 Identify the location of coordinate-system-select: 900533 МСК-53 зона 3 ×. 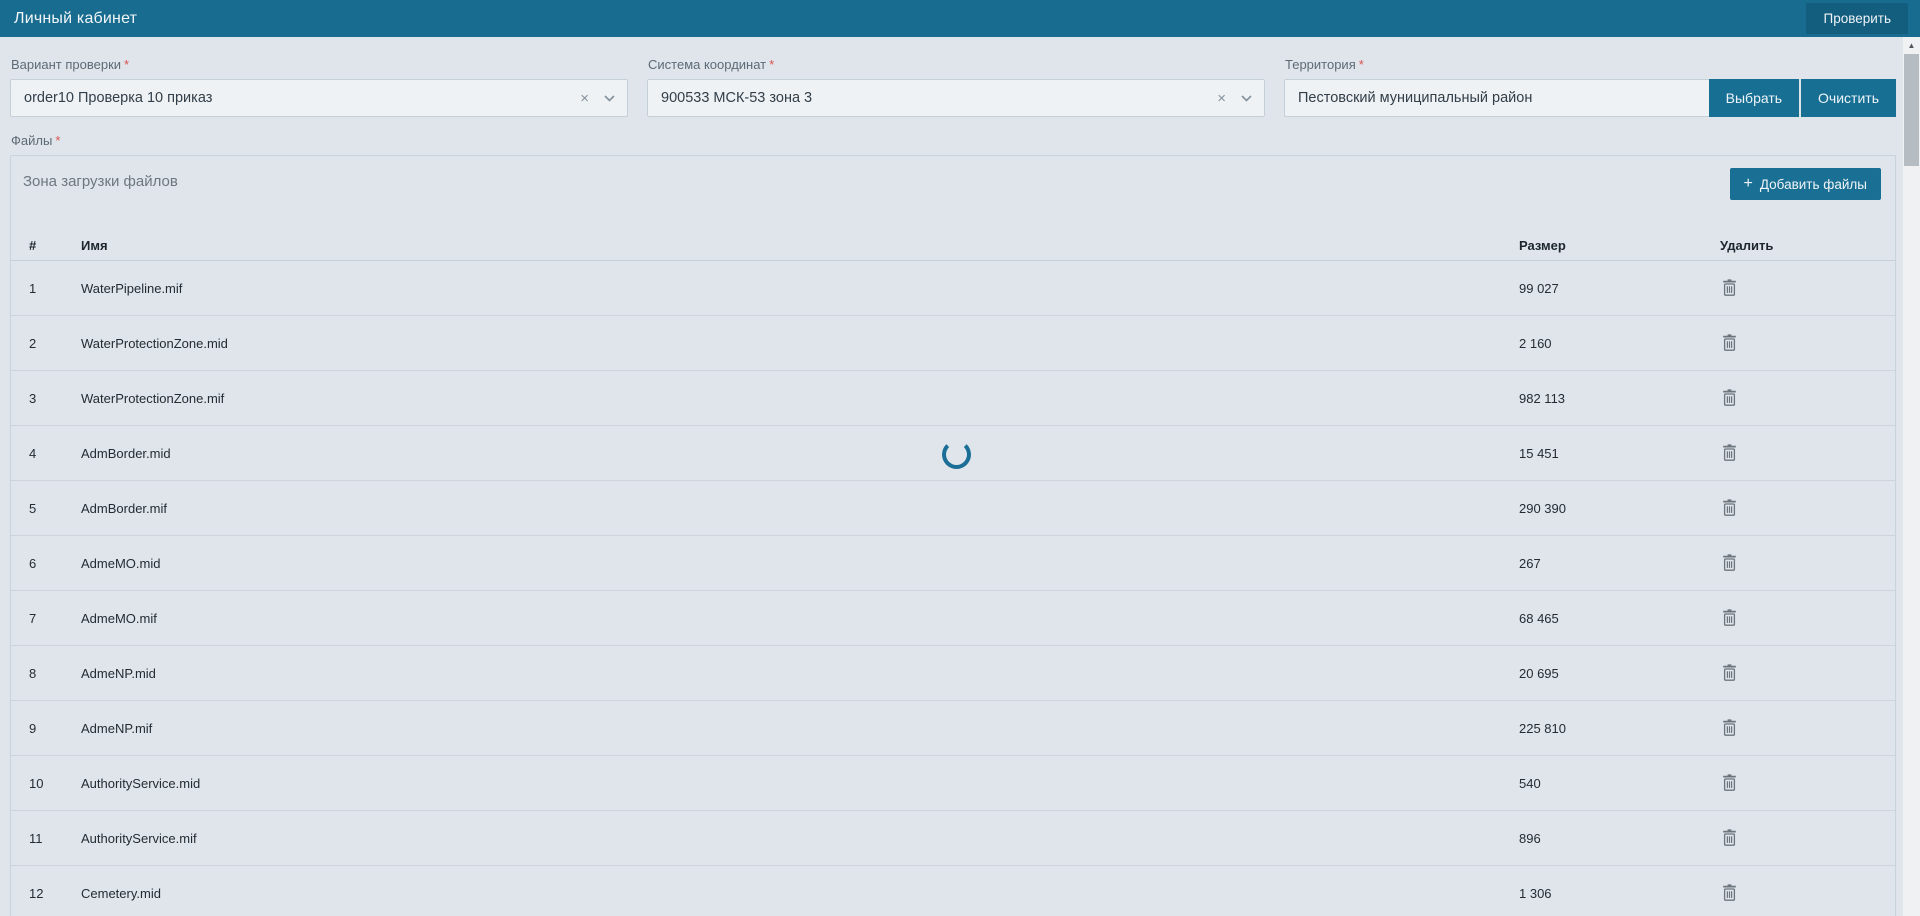
(956, 98).